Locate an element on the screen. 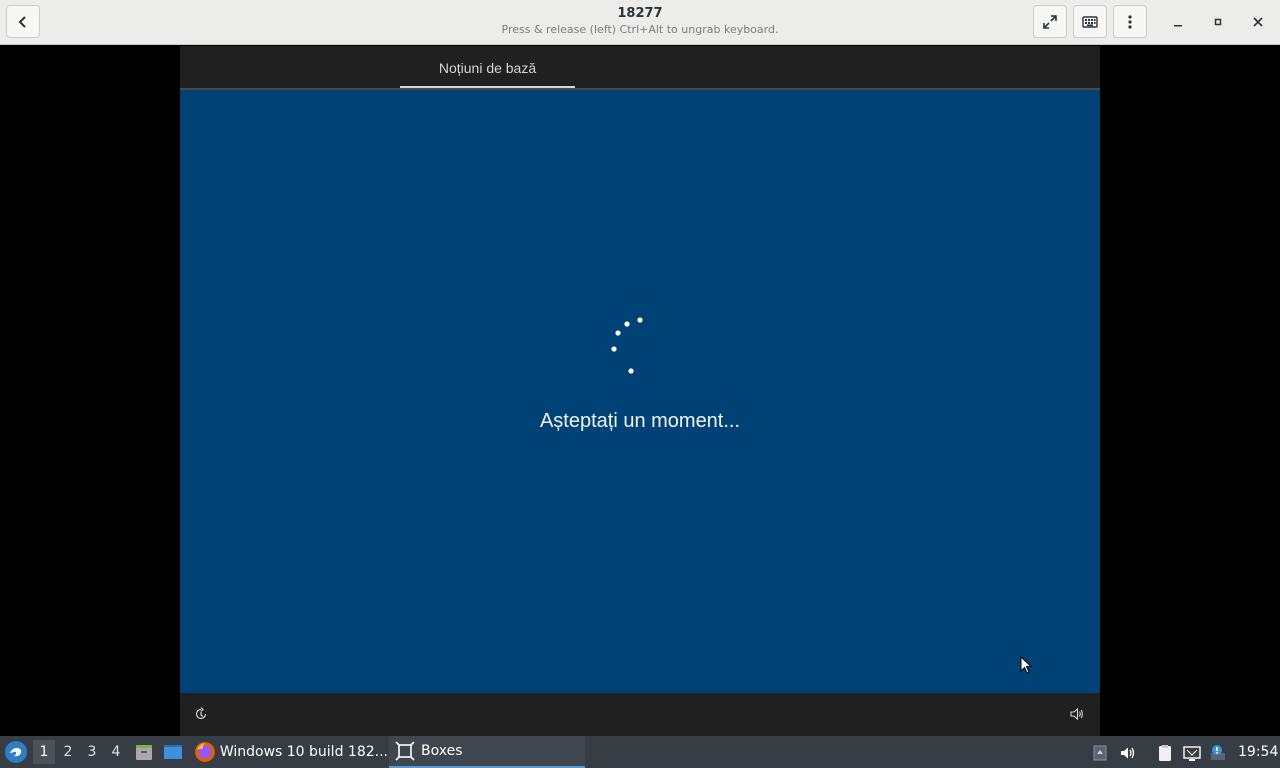 Image resolution: width=1280 pixels, height=768 pixels. workspace-3: 3 is located at coordinates (92, 752).